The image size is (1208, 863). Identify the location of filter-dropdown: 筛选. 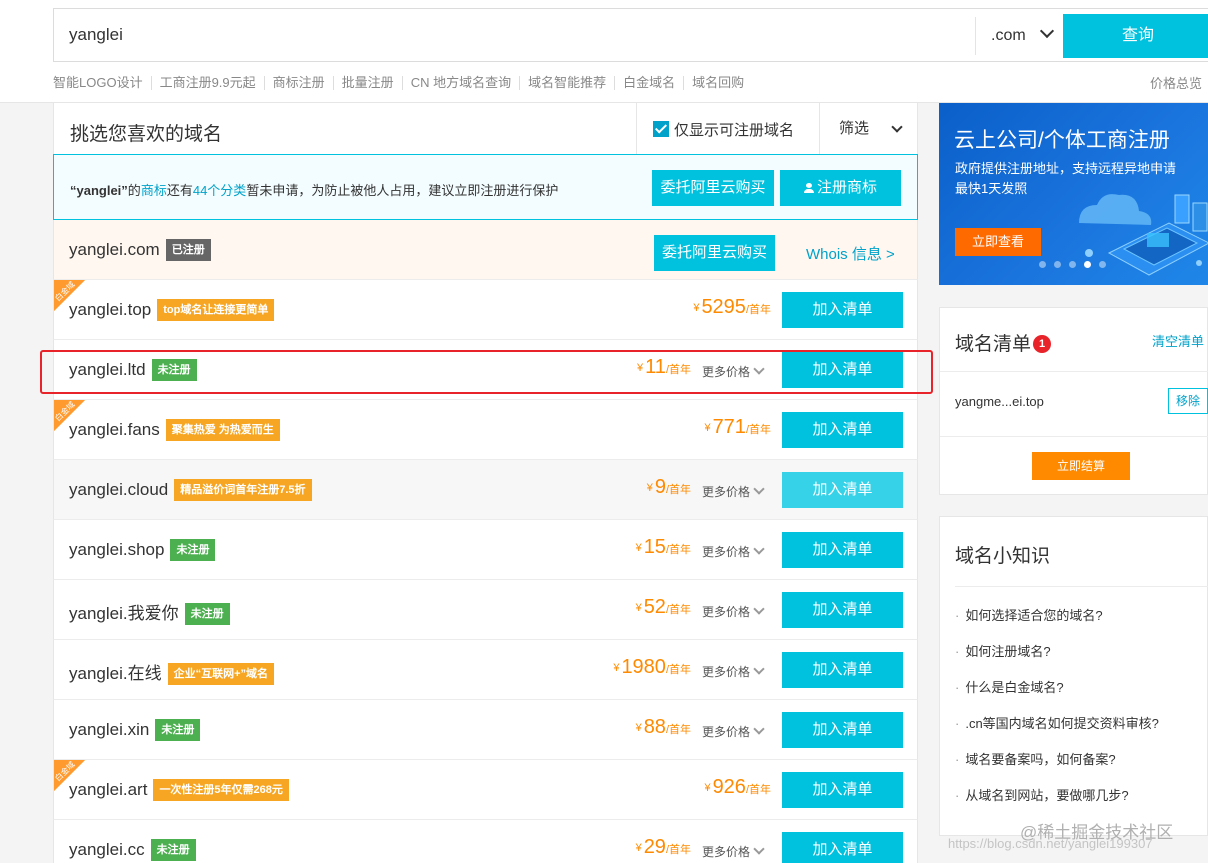
(869, 129).